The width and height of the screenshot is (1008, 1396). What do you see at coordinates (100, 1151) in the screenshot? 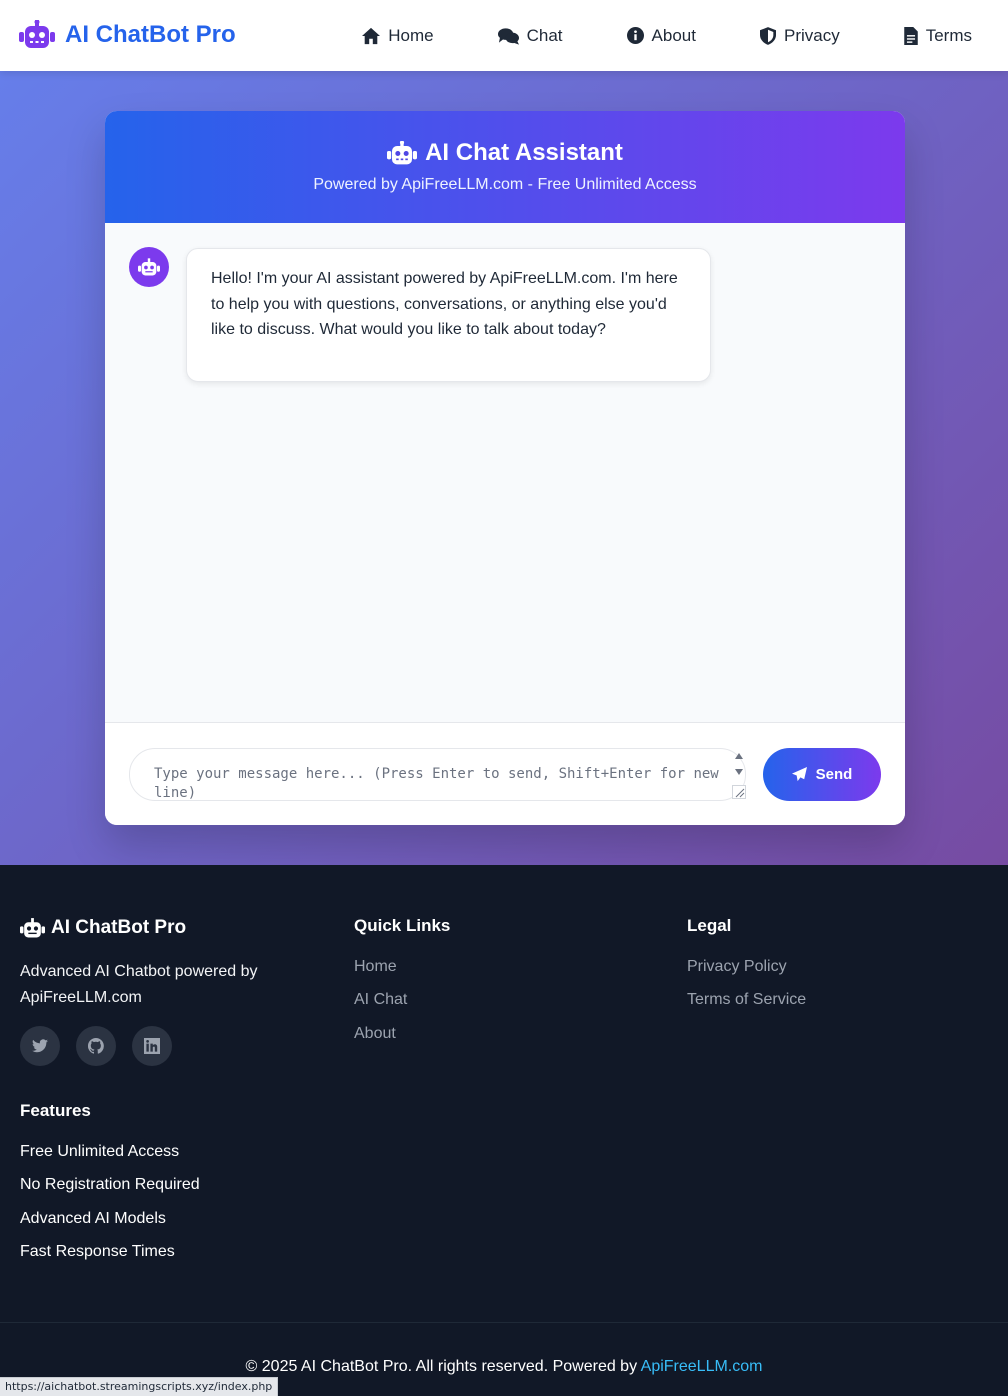
I see `feature-item: Free Unlimited Access` at bounding box center [100, 1151].